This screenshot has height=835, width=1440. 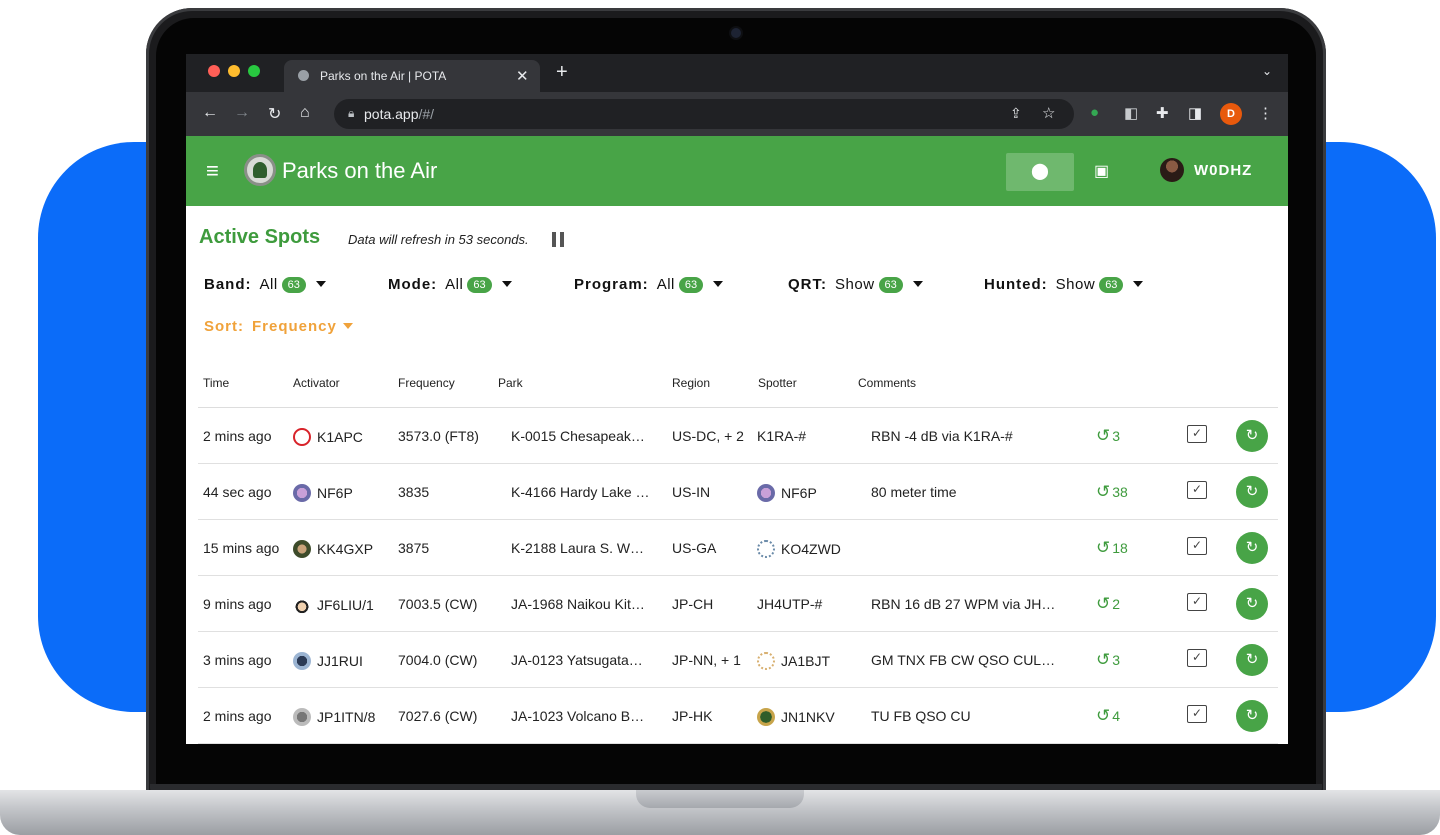 I want to click on spot-frequency: 7027.6 (CW), so click(x=437, y=716).